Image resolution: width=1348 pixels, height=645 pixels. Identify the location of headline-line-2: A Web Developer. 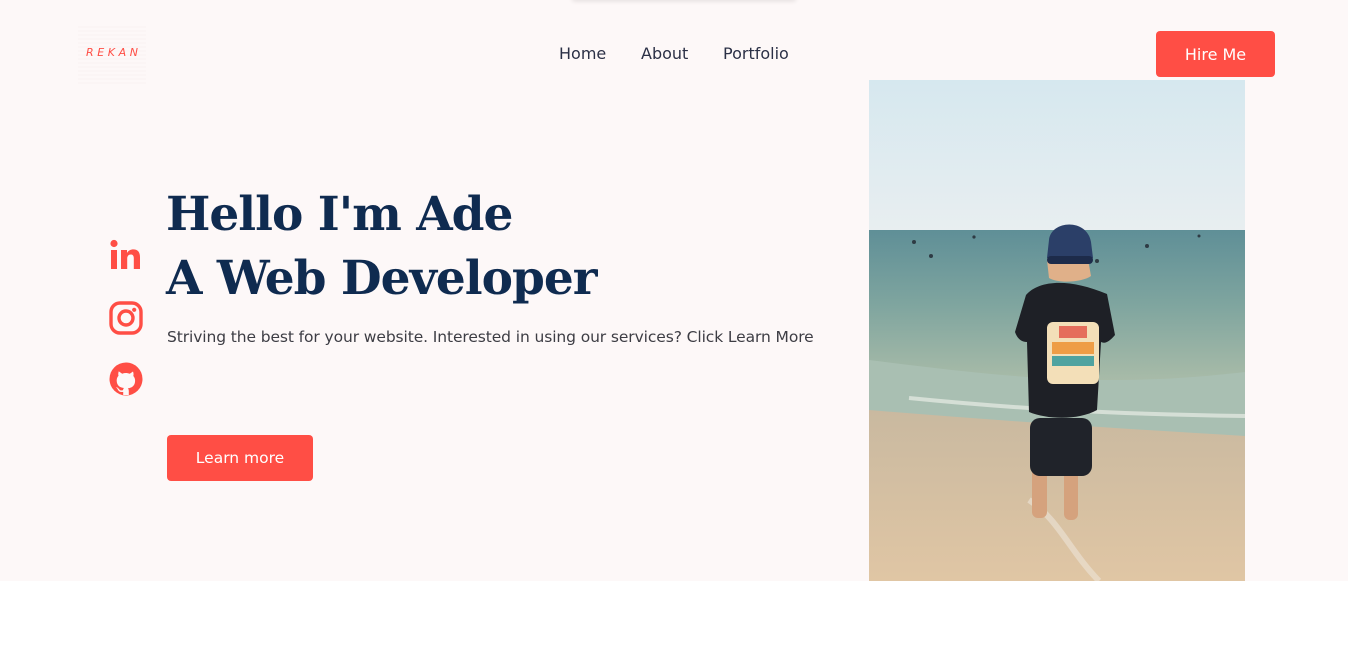
(382, 278).